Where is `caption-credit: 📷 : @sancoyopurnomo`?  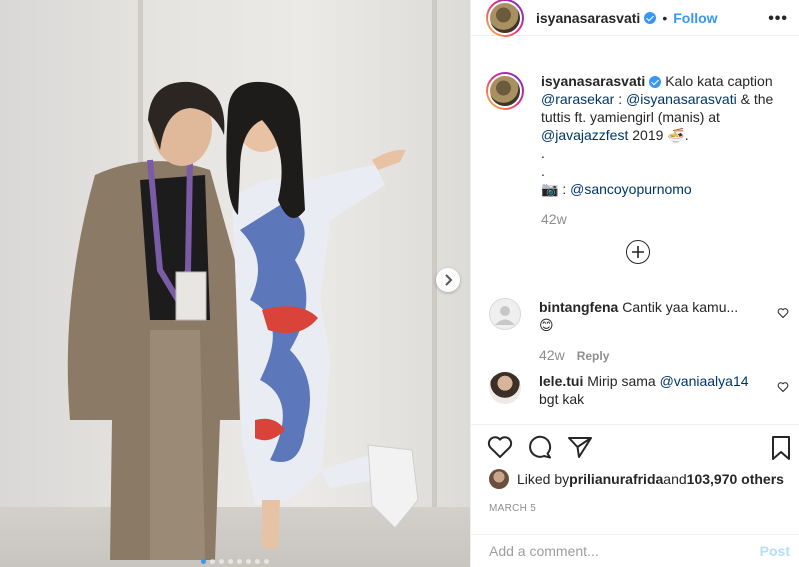
caption-credit: 📷 : @sancoyopurnomo is located at coordinates (661, 189).